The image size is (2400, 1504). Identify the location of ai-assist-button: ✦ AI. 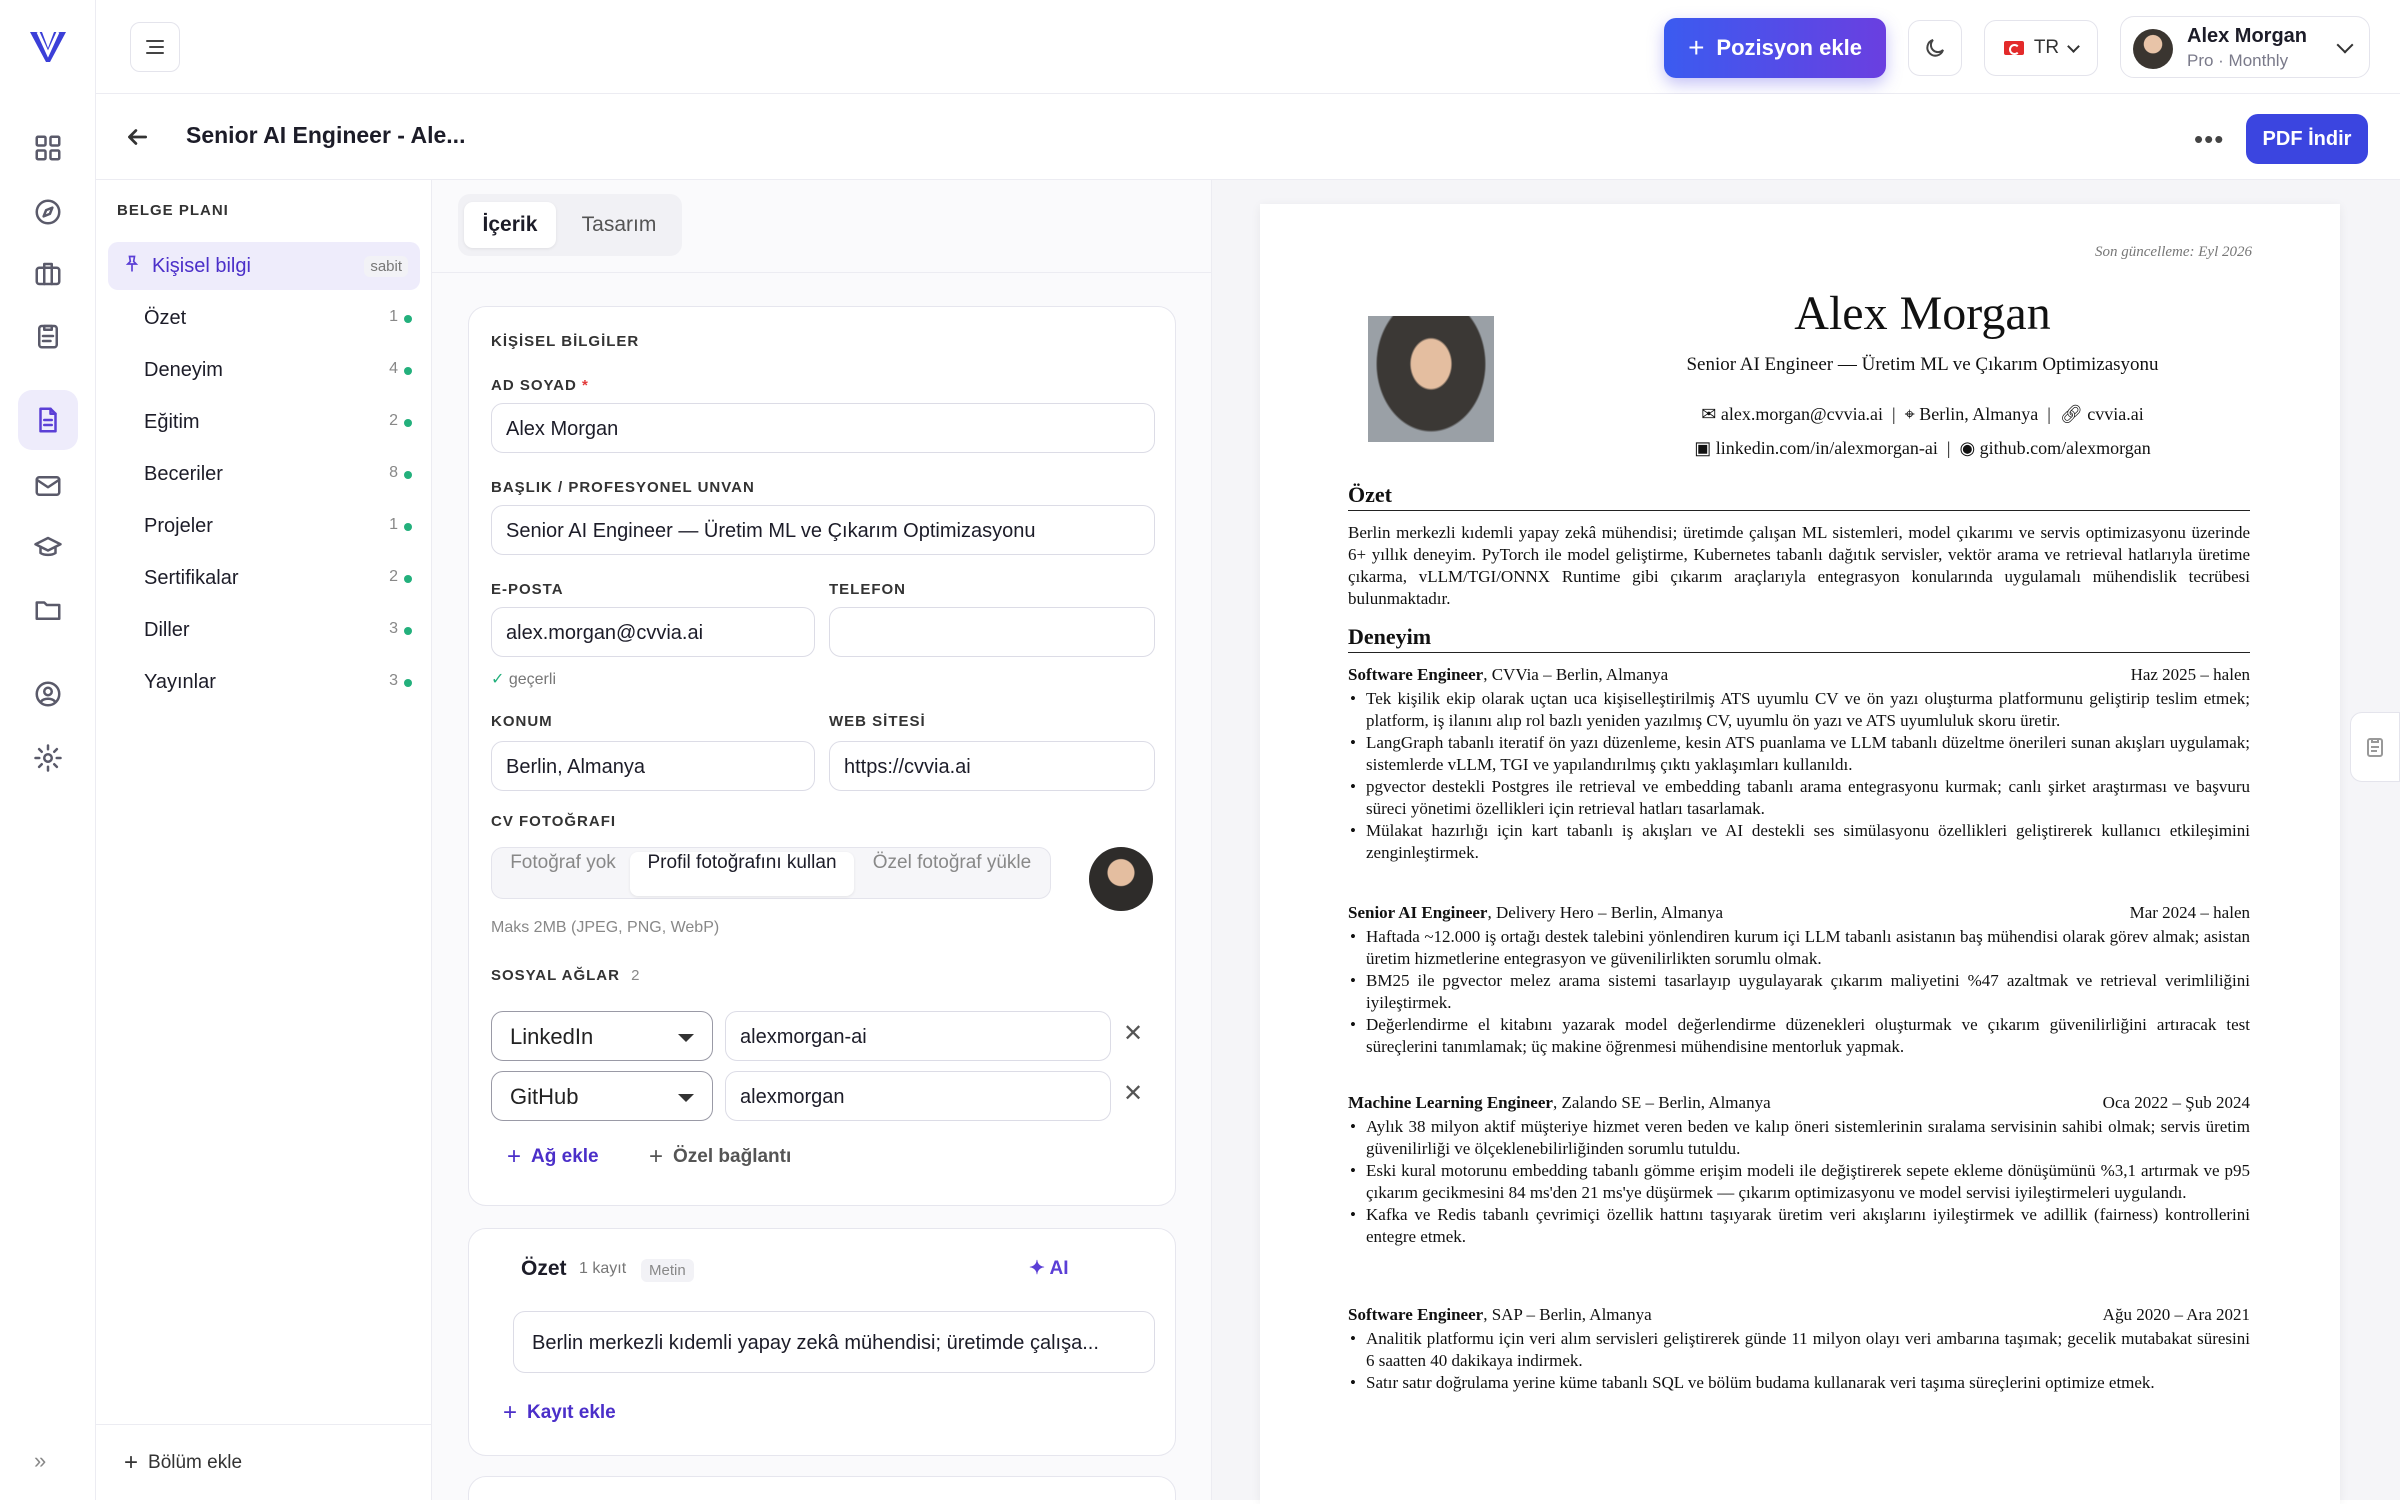
(1049, 1268).